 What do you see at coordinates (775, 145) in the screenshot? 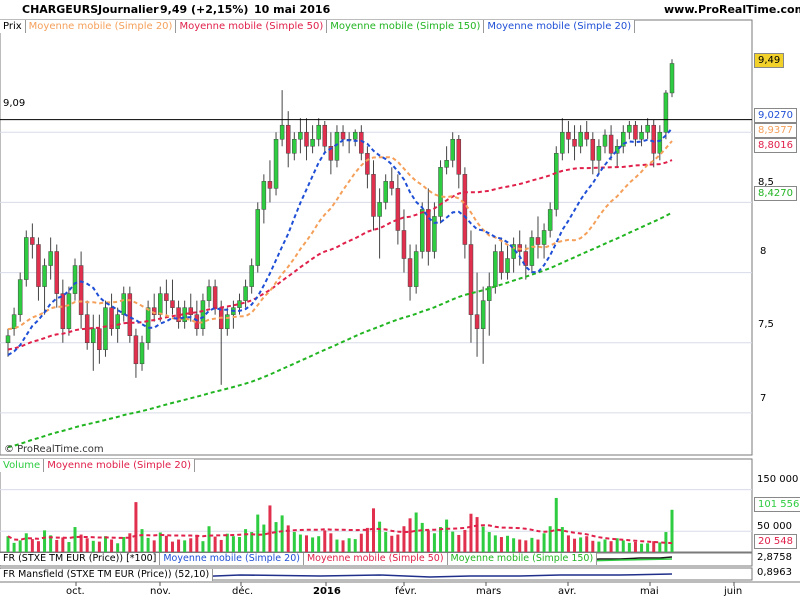
I see `ma50-tag: 8,8016` at bounding box center [775, 145].